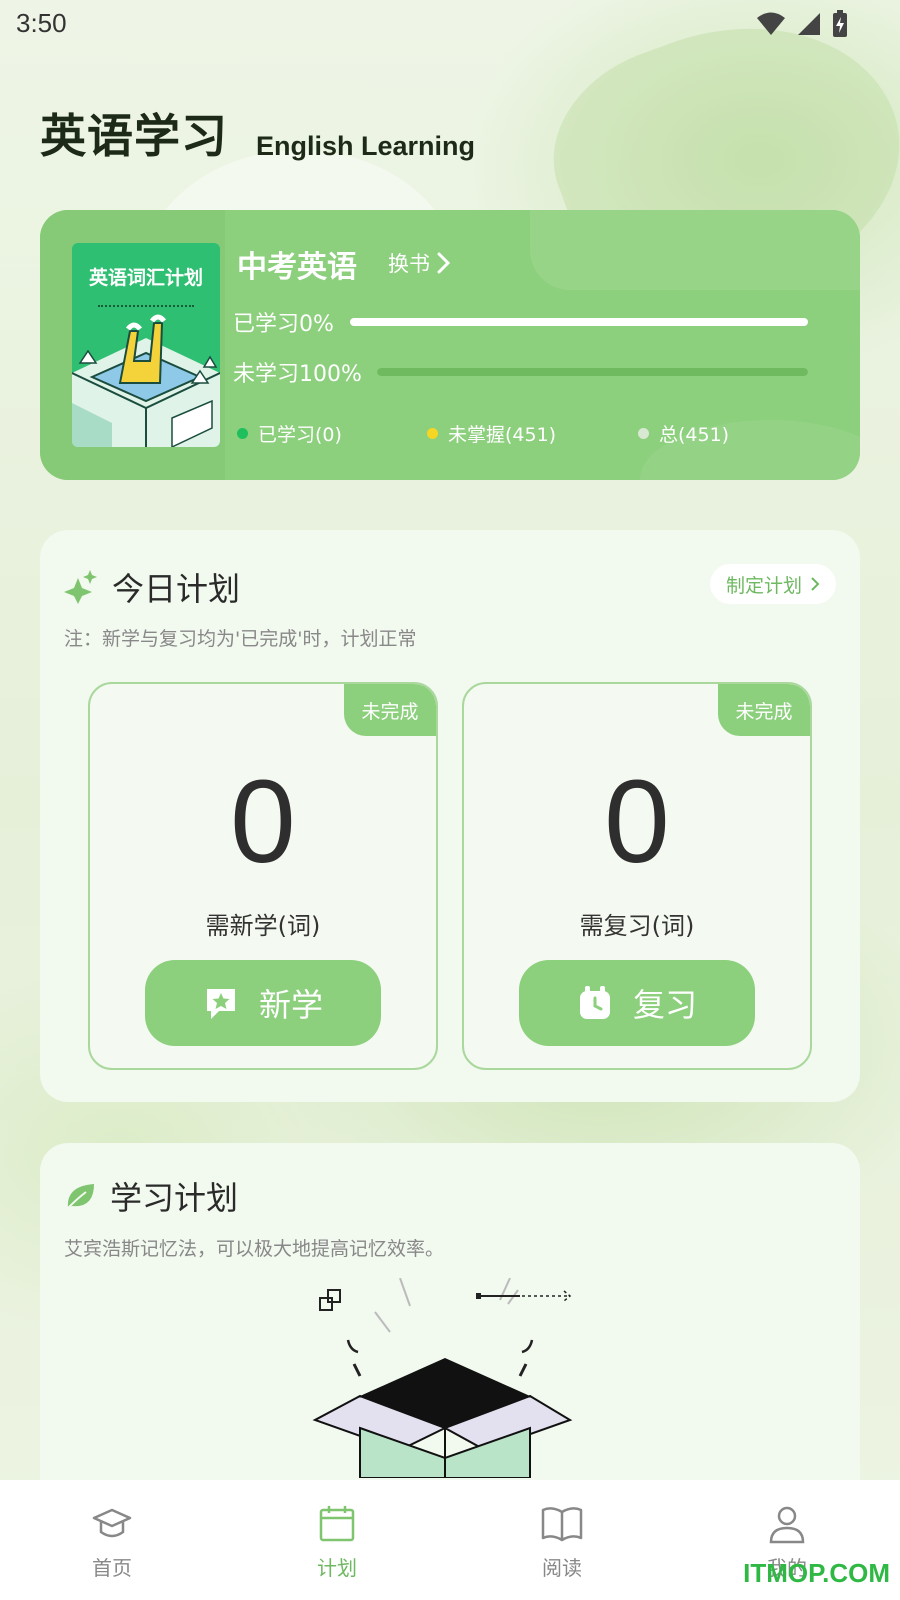 This screenshot has height=1600, width=900. I want to click on signal-icon, so click(809, 24).